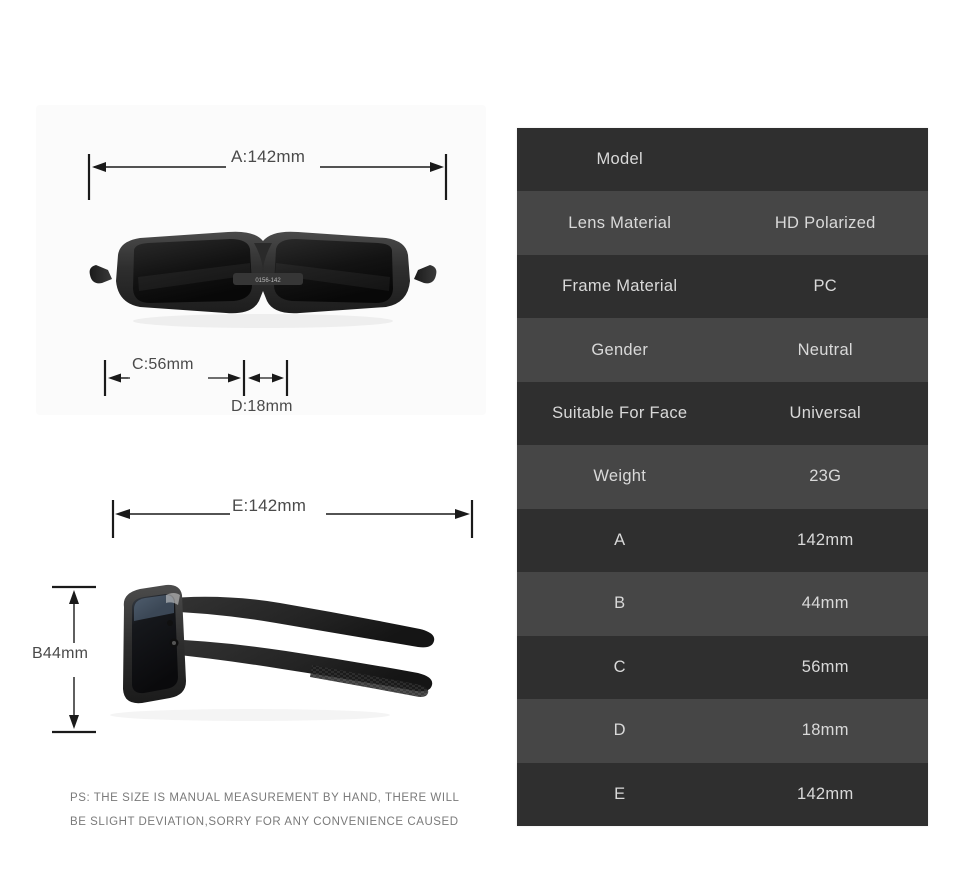 The height and width of the screenshot is (893, 960). What do you see at coordinates (620, 476) in the screenshot?
I see `spec-key-weight: Weight` at bounding box center [620, 476].